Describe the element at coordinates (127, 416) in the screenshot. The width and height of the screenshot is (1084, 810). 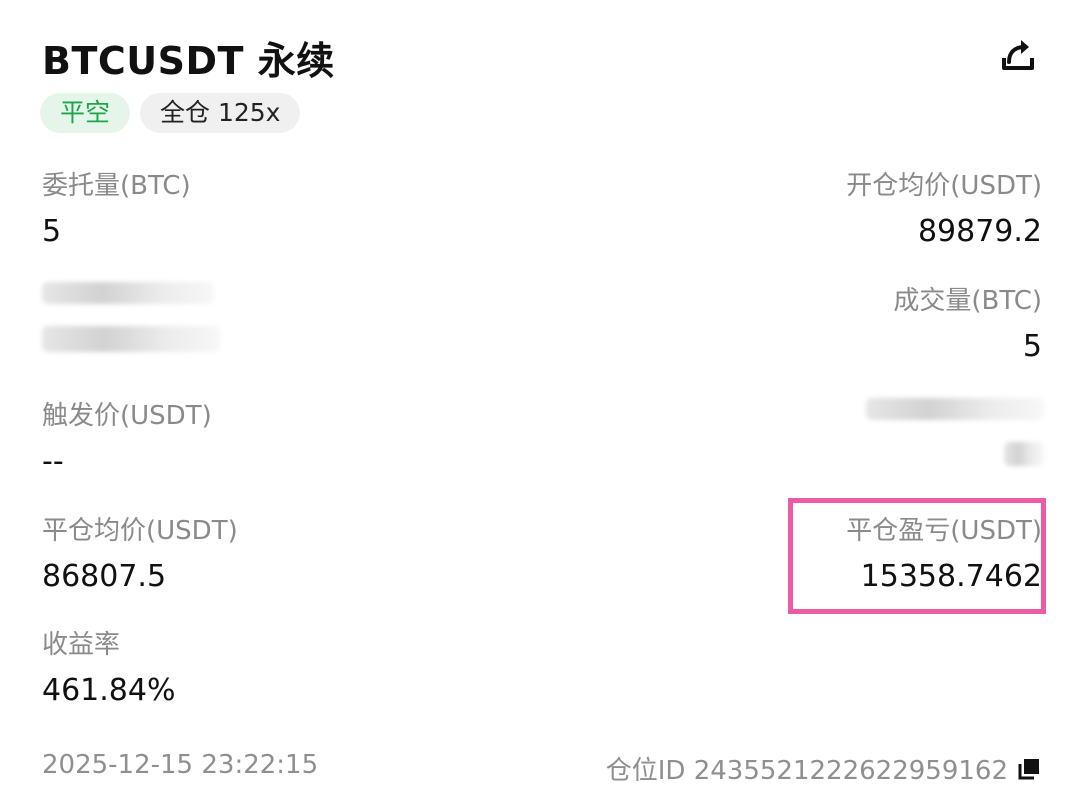
I see `trigger-price-label: 触发价(USDT)` at that location.